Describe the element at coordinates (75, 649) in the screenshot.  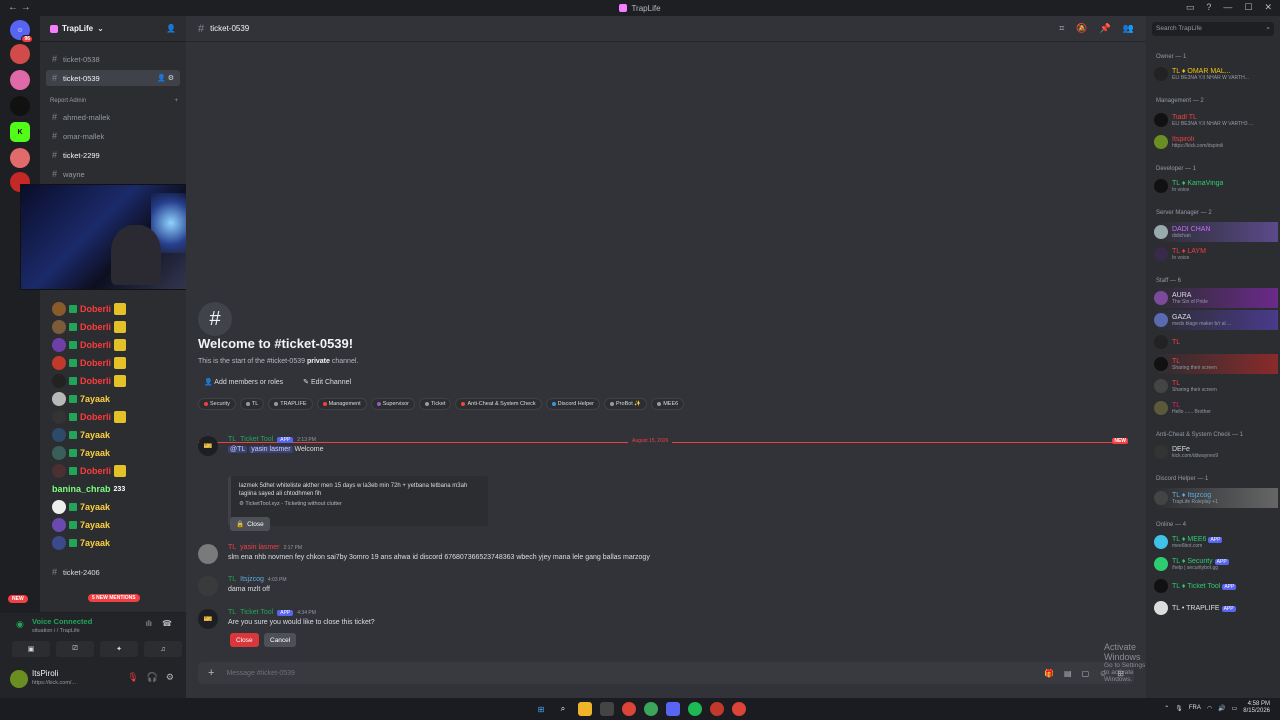
I see `screen-share-button: ⎚` at that location.